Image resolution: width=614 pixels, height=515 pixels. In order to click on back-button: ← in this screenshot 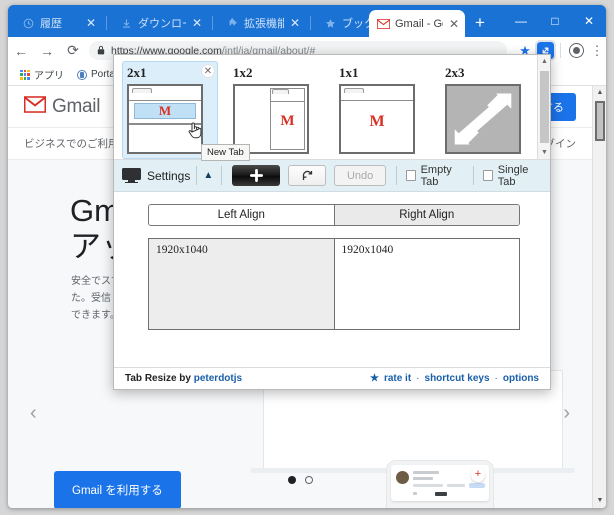, I will do `click(21, 51)`.